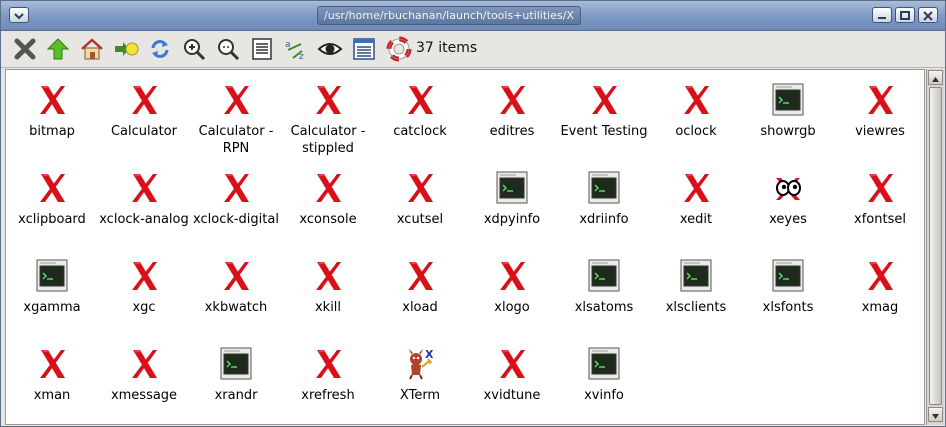  What do you see at coordinates (696, 290) in the screenshot?
I see `file-item: xlsclients` at bounding box center [696, 290].